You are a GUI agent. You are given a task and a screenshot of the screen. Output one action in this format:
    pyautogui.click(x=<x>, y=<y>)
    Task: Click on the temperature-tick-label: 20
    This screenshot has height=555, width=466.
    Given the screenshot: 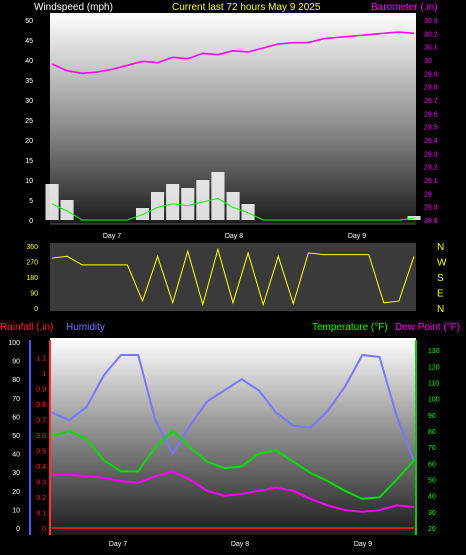 What is the action you would take?
    pyautogui.click(x=432, y=529)
    